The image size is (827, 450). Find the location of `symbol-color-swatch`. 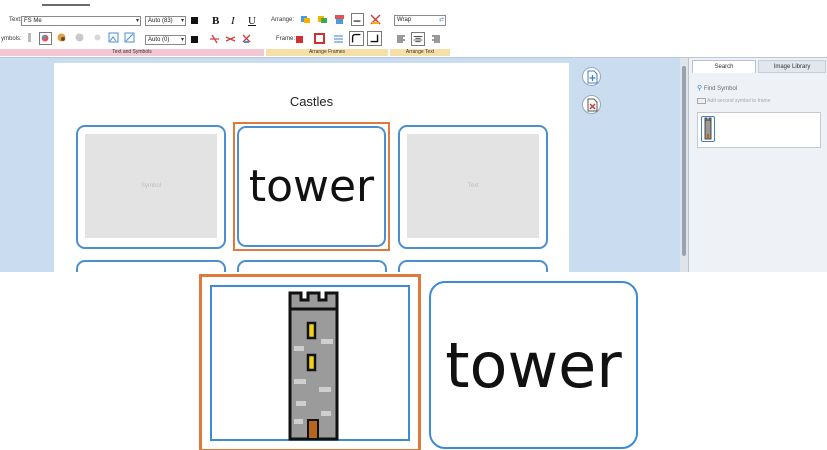

symbol-color-swatch is located at coordinates (194, 39).